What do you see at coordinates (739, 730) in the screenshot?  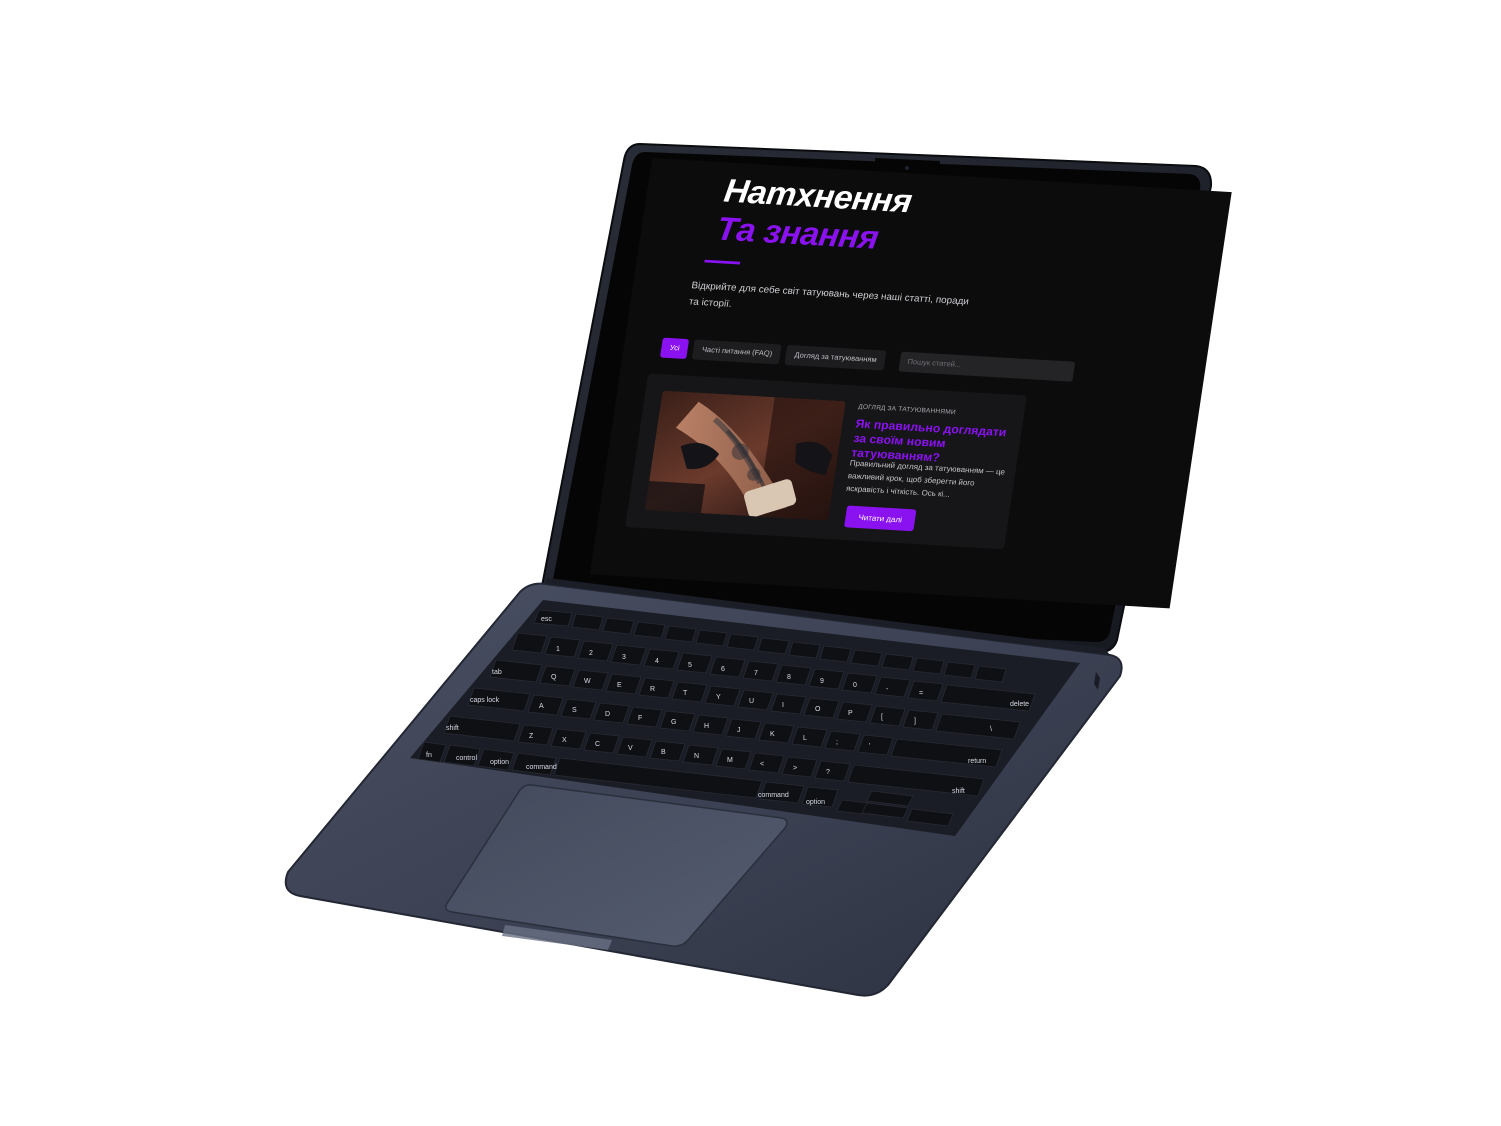 I see `svg-text: J` at bounding box center [739, 730].